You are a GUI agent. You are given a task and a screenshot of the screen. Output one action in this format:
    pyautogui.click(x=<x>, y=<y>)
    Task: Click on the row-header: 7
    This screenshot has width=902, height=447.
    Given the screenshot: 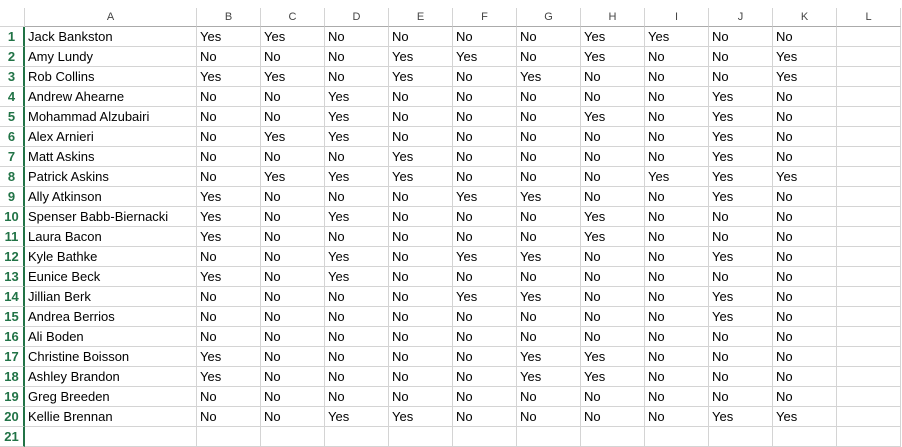 What is the action you would take?
    pyautogui.click(x=12, y=157)
    